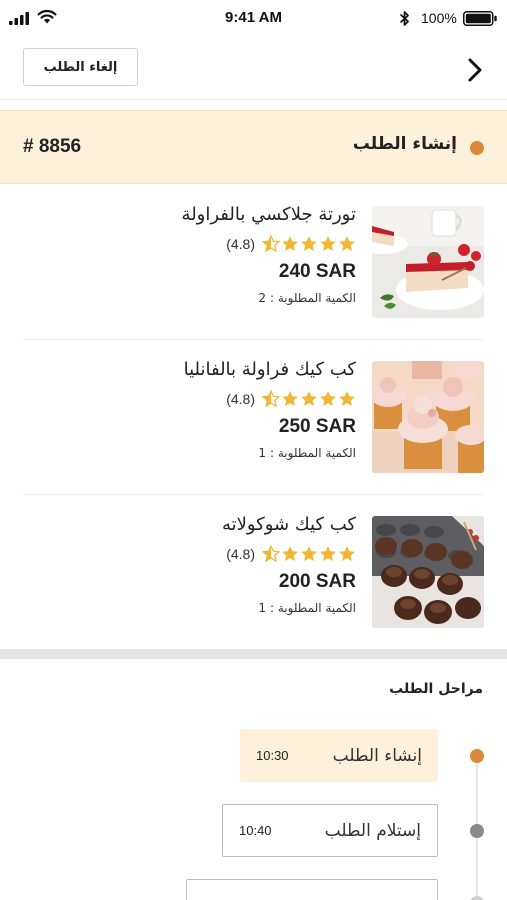 The height and width of the screenshot is (900, 507). What do you see at coordinates (269, 369) in the screenshot?
I see `item-name: كب كيك فراولة بالفانليا` at bounding box center [269, 369].